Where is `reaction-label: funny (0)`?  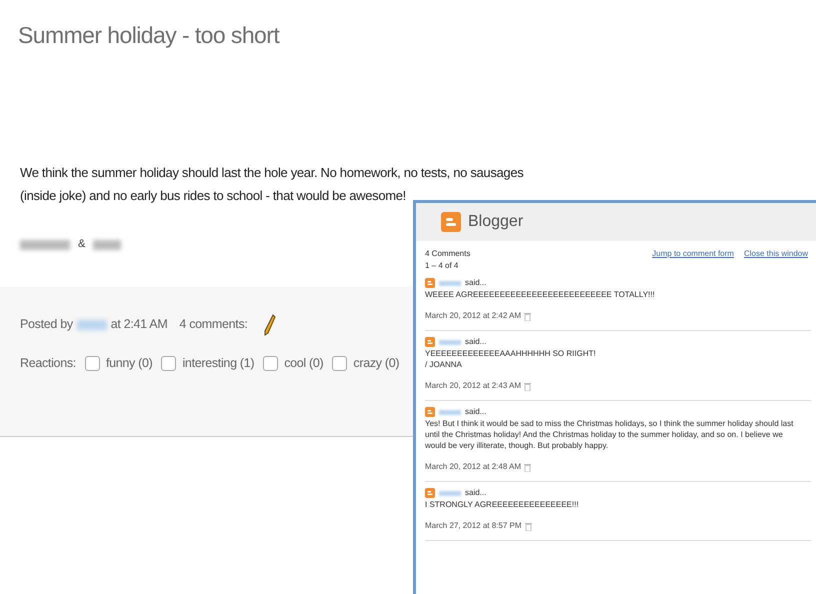 reaction-label: funny (0) is located at coordinates (129, 363).